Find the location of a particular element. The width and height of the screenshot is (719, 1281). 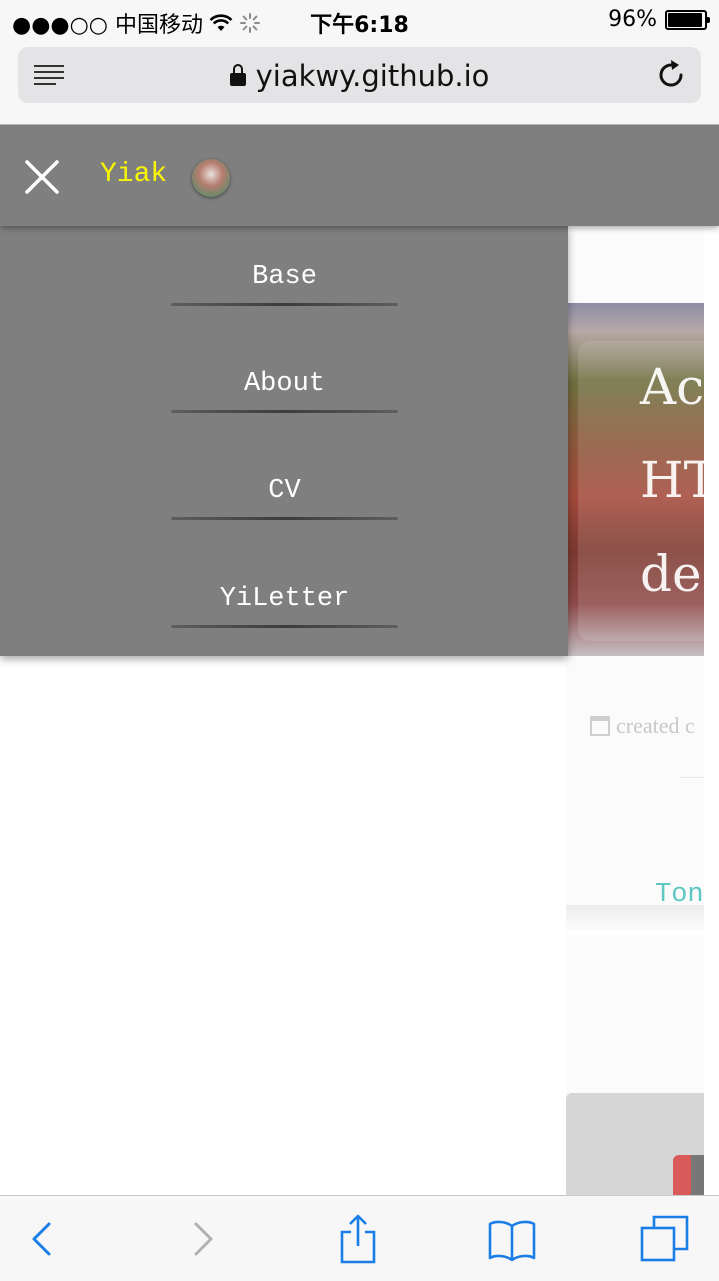

address-bar: yiakwy.github.io is located at coordinates (359, 75).